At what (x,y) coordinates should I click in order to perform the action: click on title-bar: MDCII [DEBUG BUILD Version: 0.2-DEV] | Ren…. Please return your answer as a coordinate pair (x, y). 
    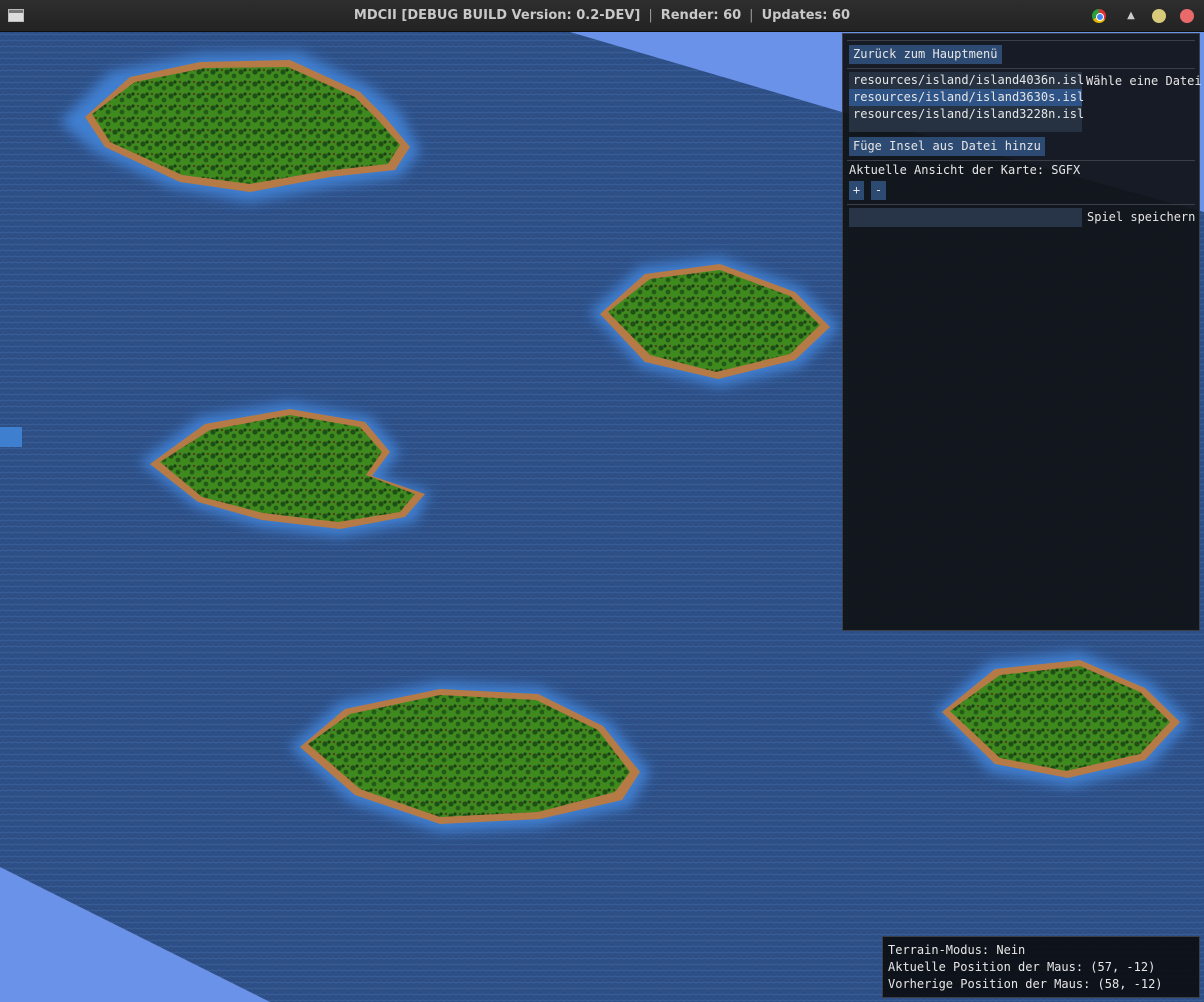
    Looking at the image, I should click on (602, 16).